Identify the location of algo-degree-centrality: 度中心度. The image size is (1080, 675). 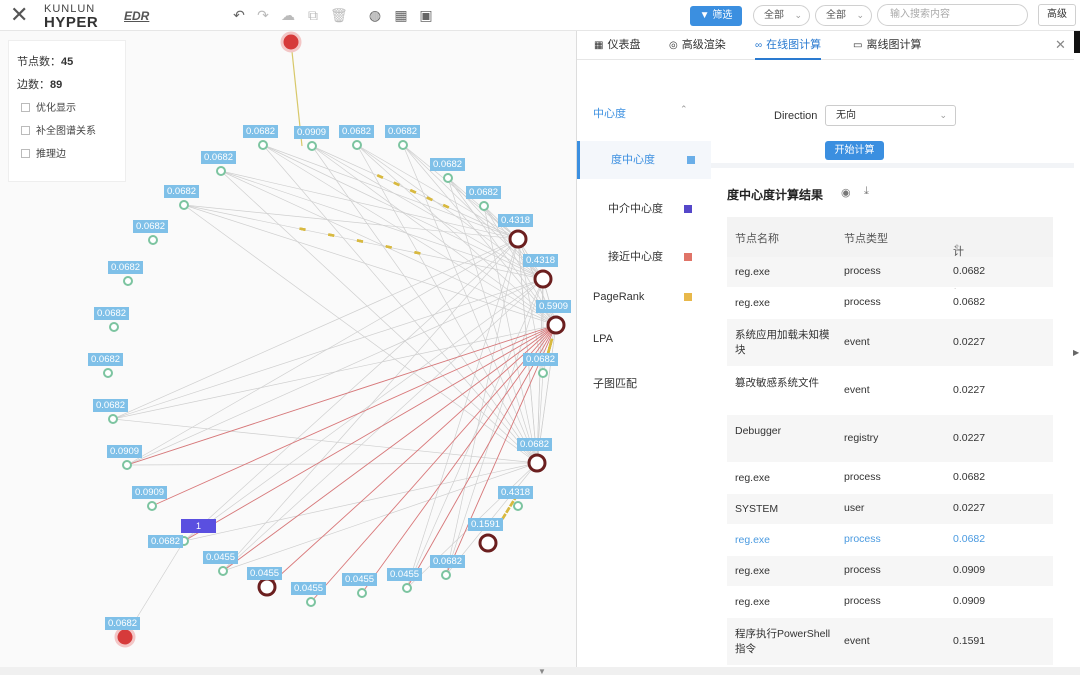
(644, 160).